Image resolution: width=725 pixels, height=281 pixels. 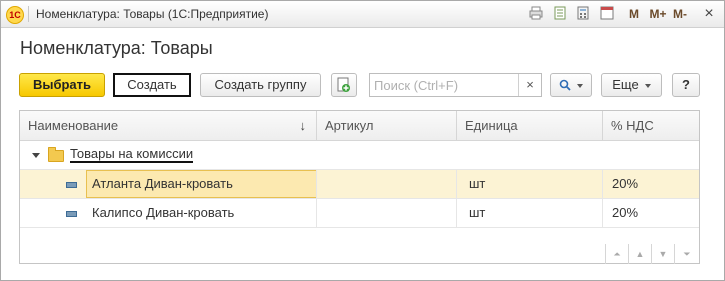 I want to click on memory-minus-button: M-, so click(x=680, y=14).